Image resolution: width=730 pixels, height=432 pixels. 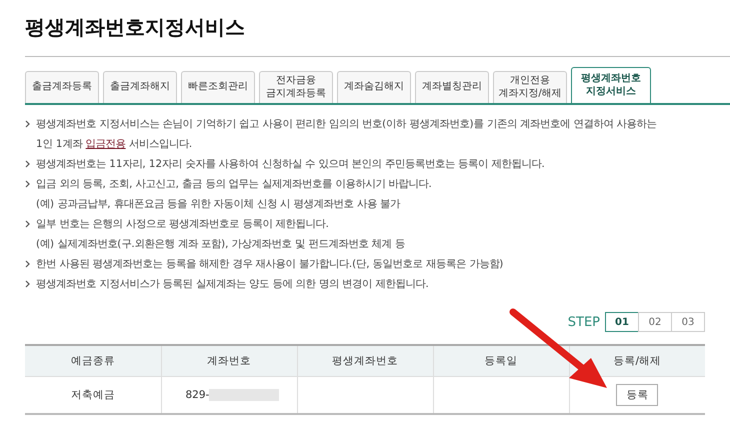 I want to click on table-cell: 저축예금, so click(x=93, y=395).